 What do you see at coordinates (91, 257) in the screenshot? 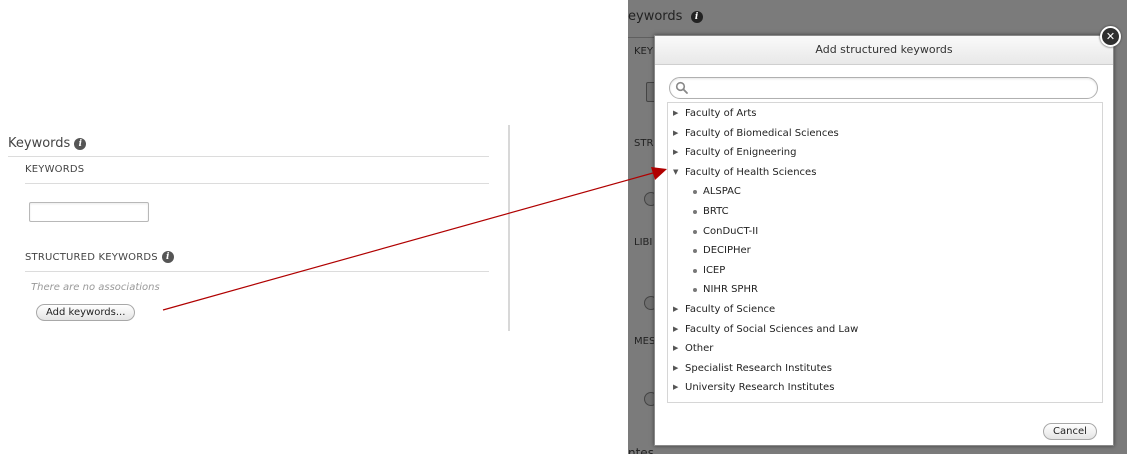
I see `structured-keywords-heading: STRUCTURED KEYWORDS` at bounding box center [91, 257].